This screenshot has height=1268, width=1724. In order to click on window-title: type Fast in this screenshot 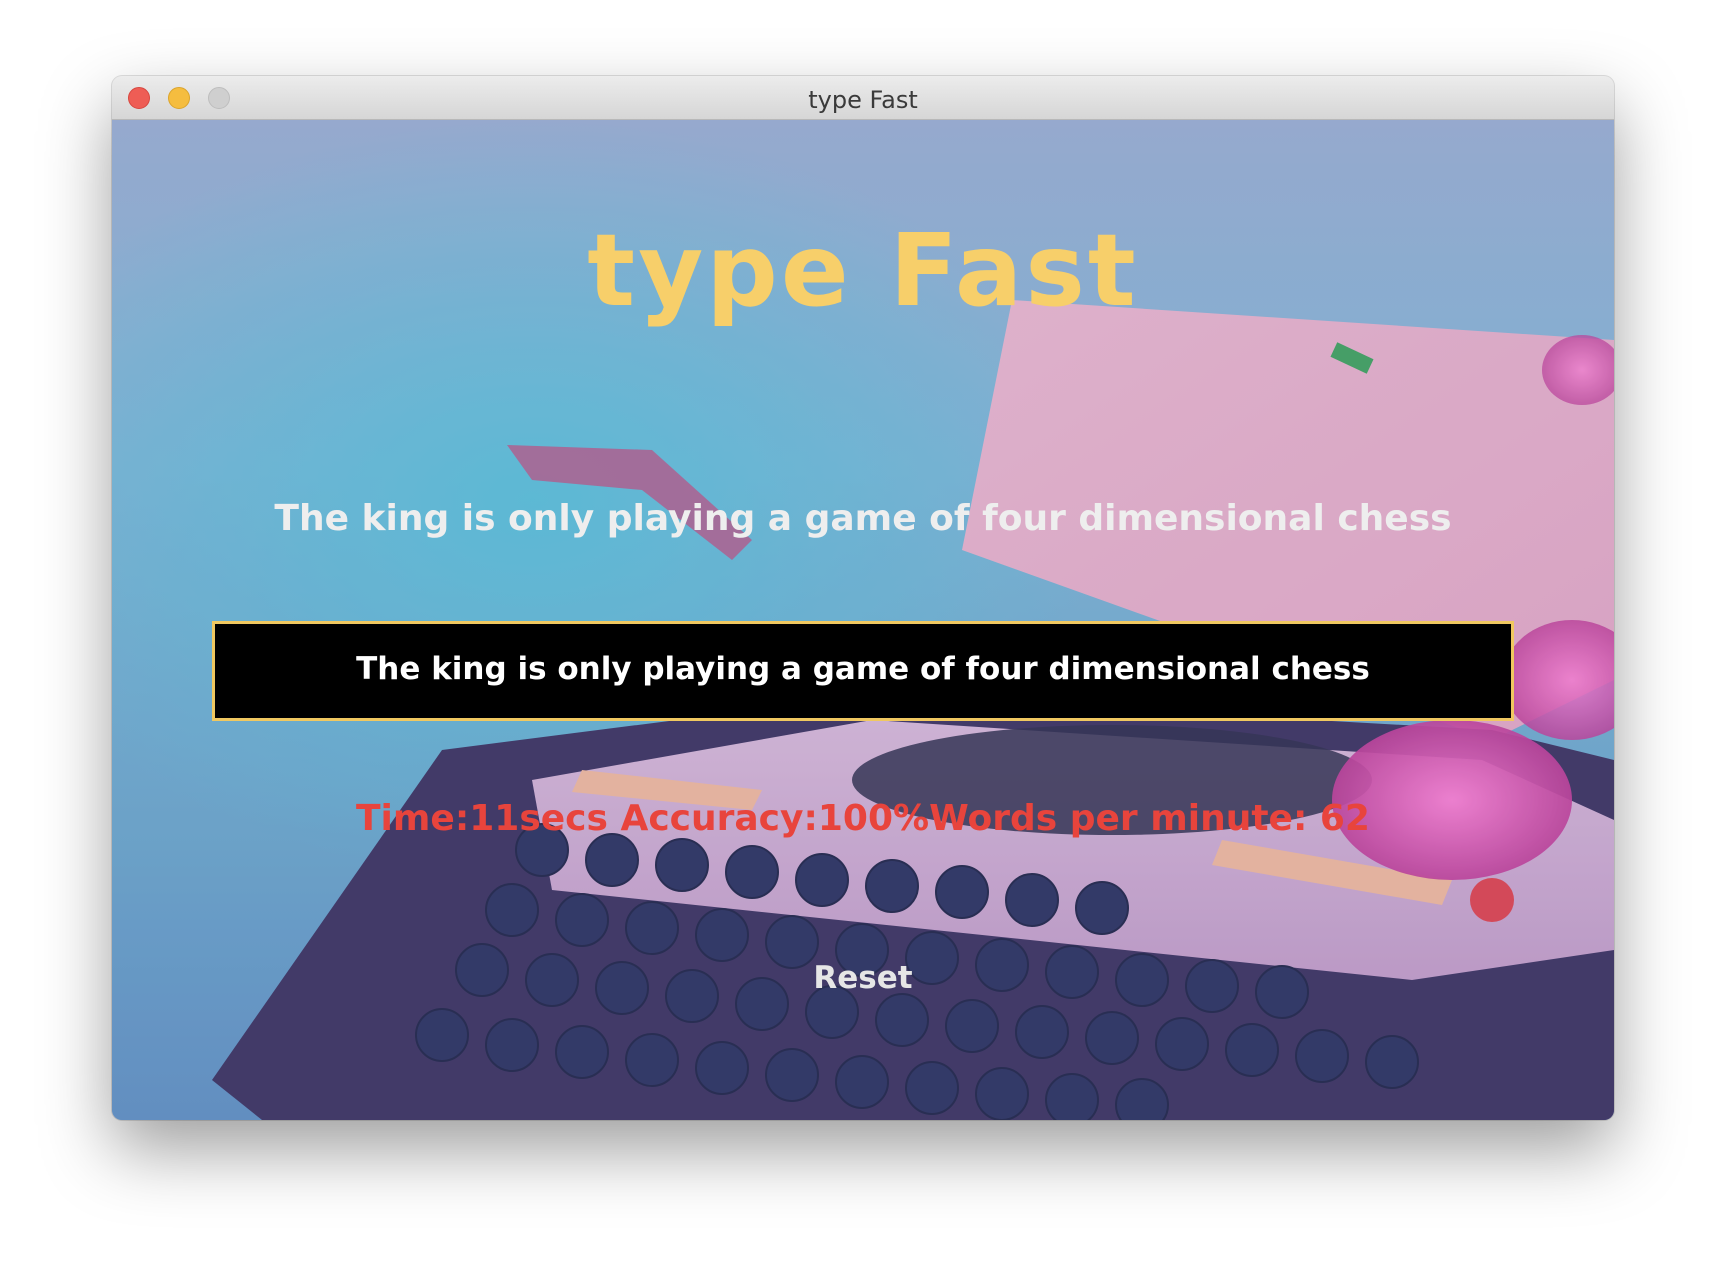, I will do `click(863, 100)`.